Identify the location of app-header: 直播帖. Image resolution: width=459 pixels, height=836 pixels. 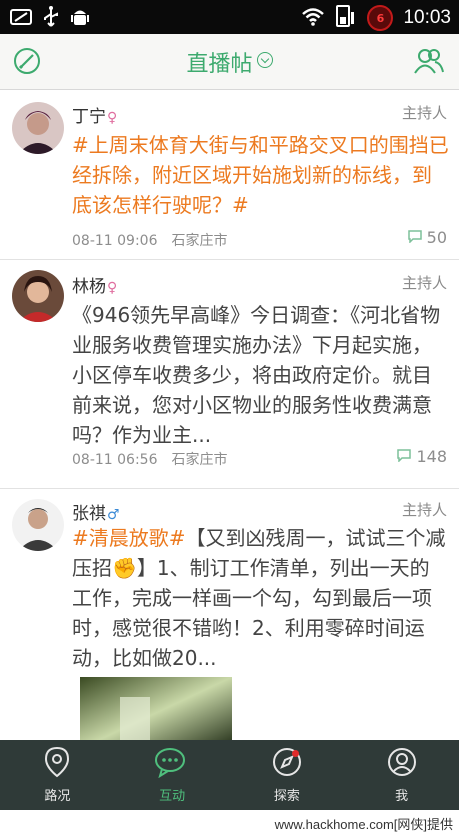
(229, 62).